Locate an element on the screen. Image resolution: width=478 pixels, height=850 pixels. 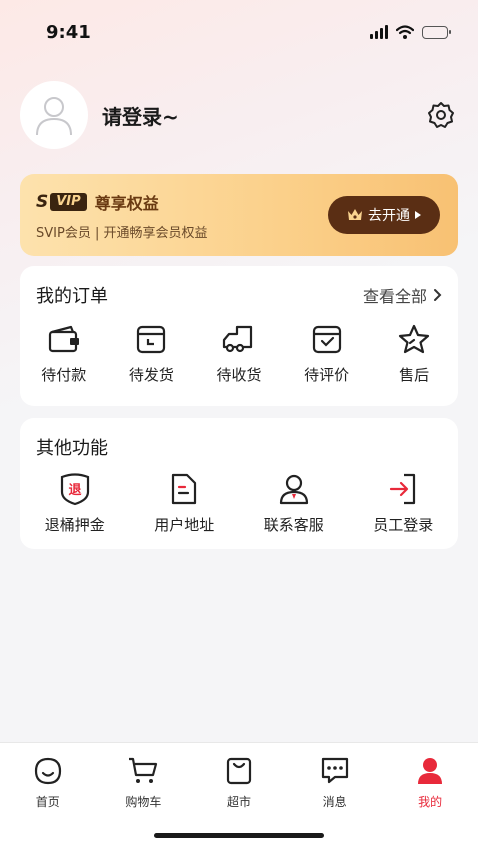
order-pending-review: 待评价 is located at coordinates (327, 353).